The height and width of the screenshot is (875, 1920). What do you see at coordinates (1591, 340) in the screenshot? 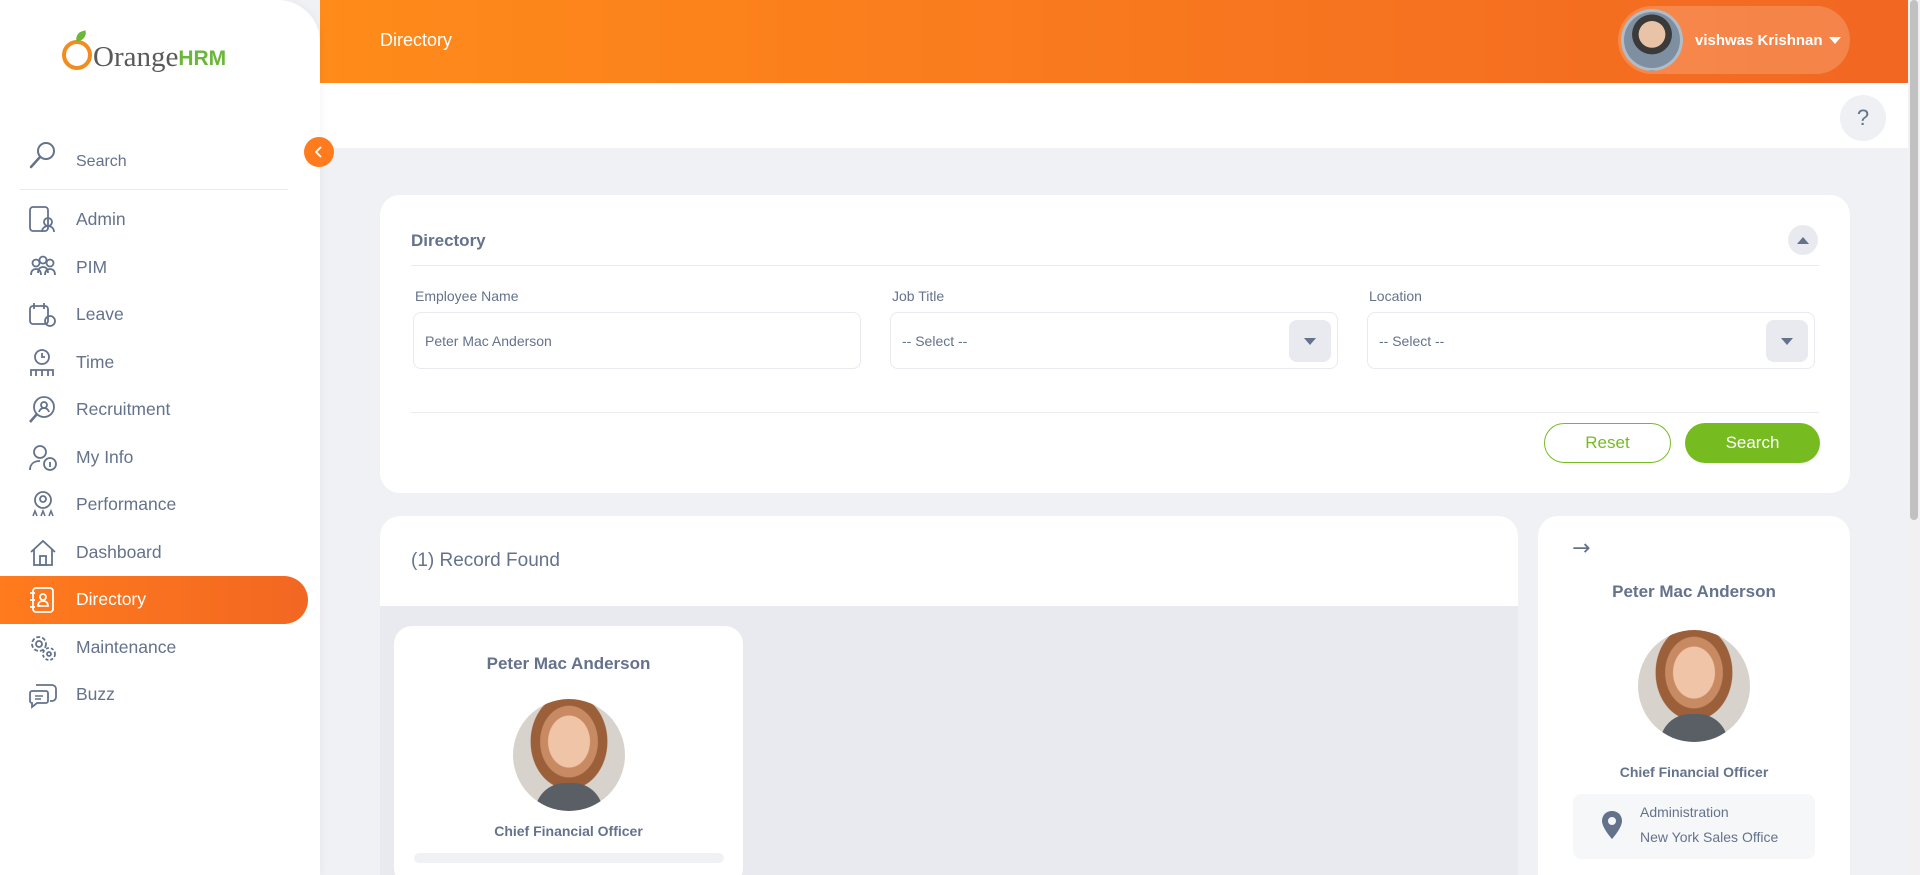
I see `location-select: -- Select --` at bounding box center [1591, 340].